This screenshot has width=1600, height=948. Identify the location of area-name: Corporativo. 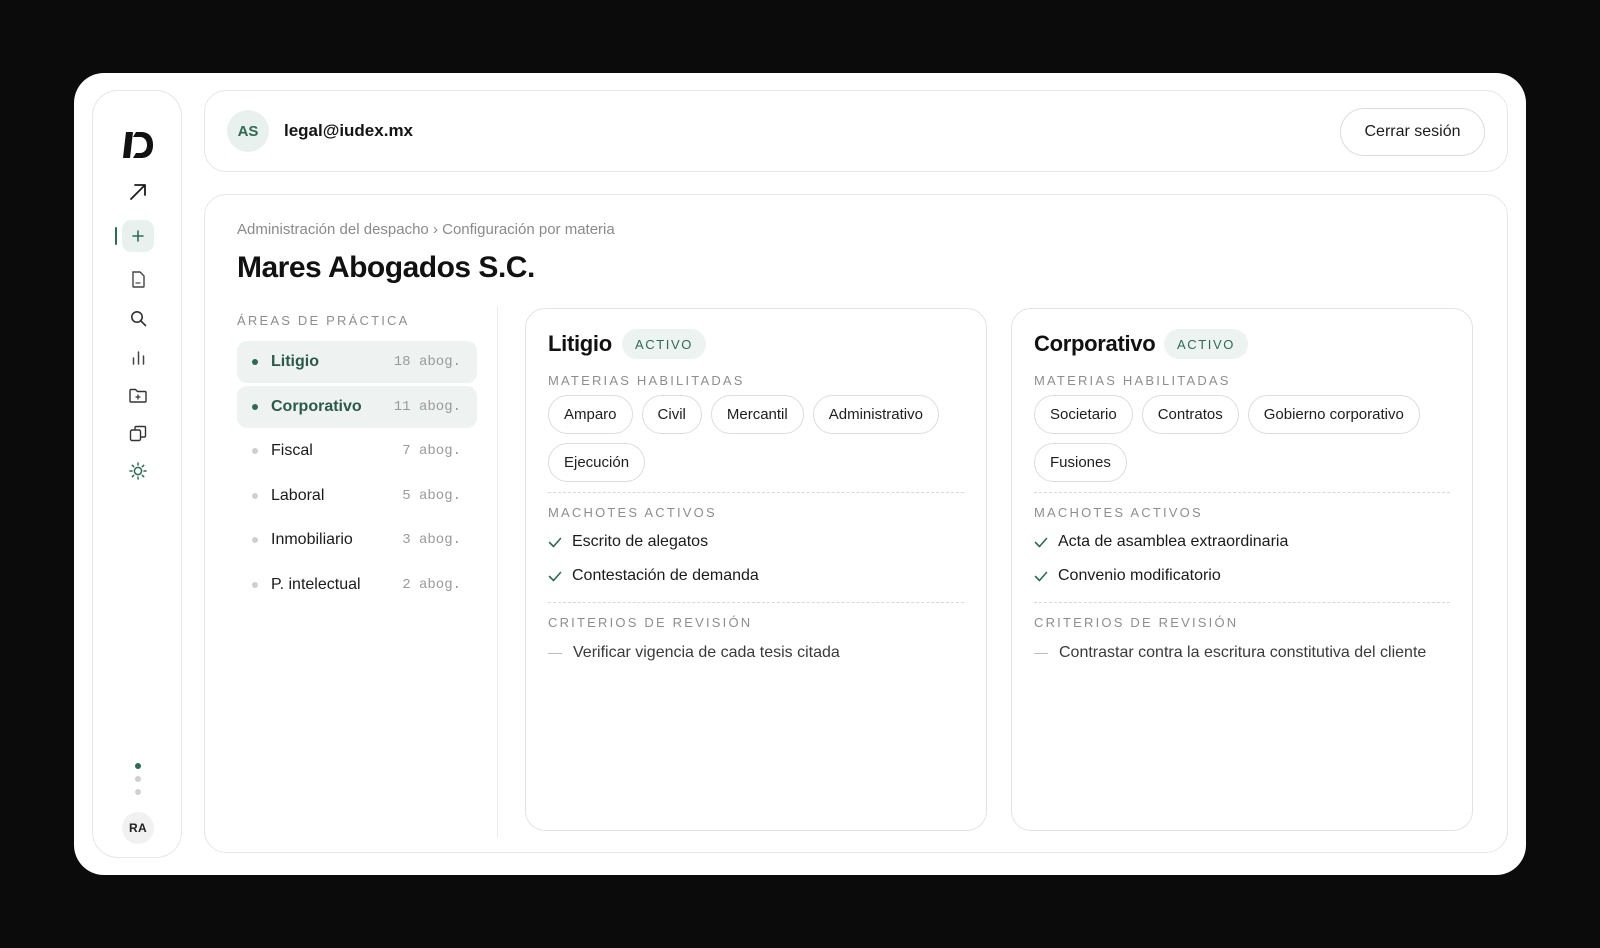
(316, 406).